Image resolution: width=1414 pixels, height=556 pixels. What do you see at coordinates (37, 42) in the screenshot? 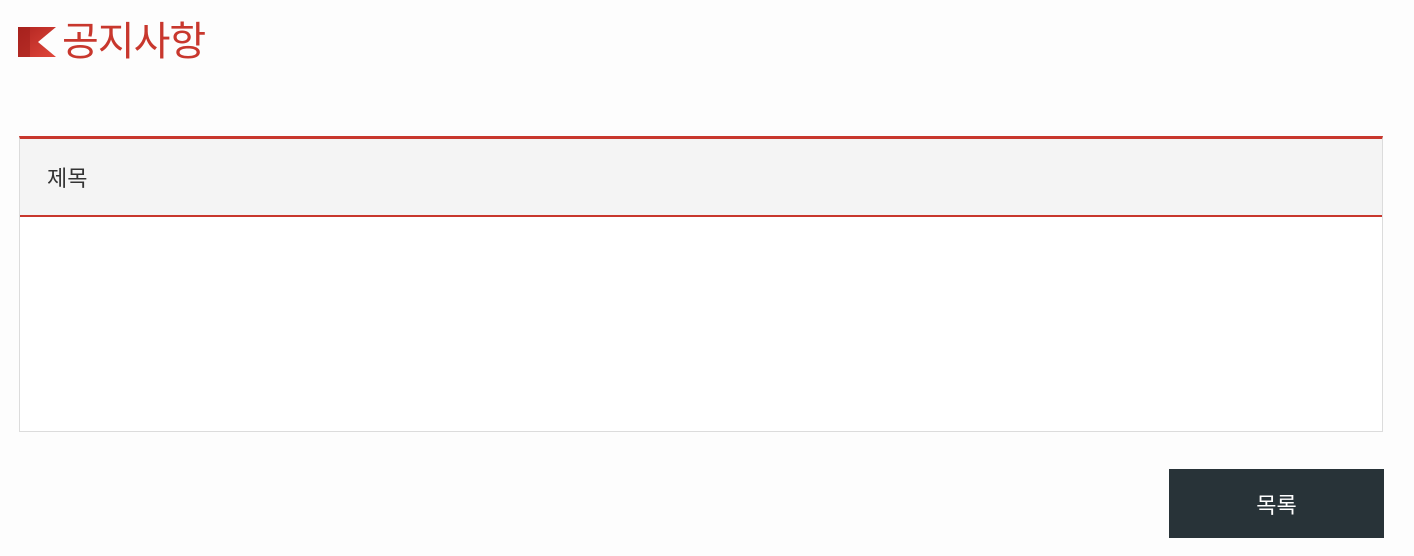
I see `red-flag-icon` at bounding box center [37, 42].